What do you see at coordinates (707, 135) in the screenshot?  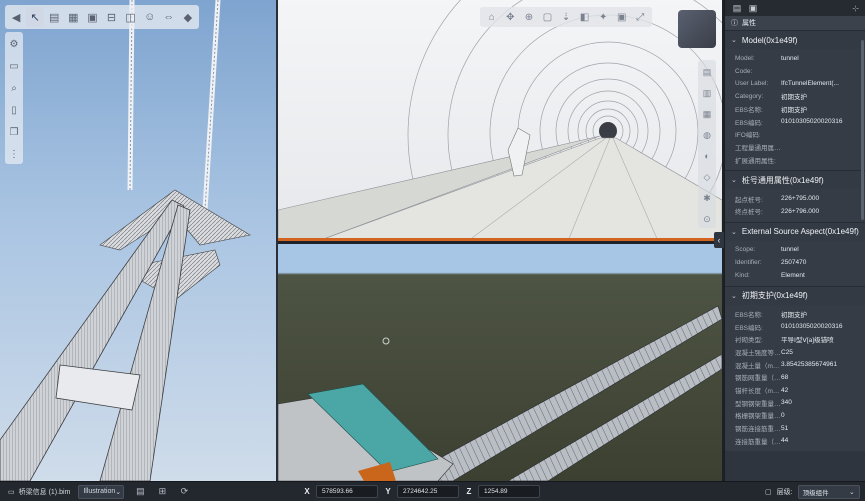 I see `hide-icon: ◍` at bounding box center [707, 135].